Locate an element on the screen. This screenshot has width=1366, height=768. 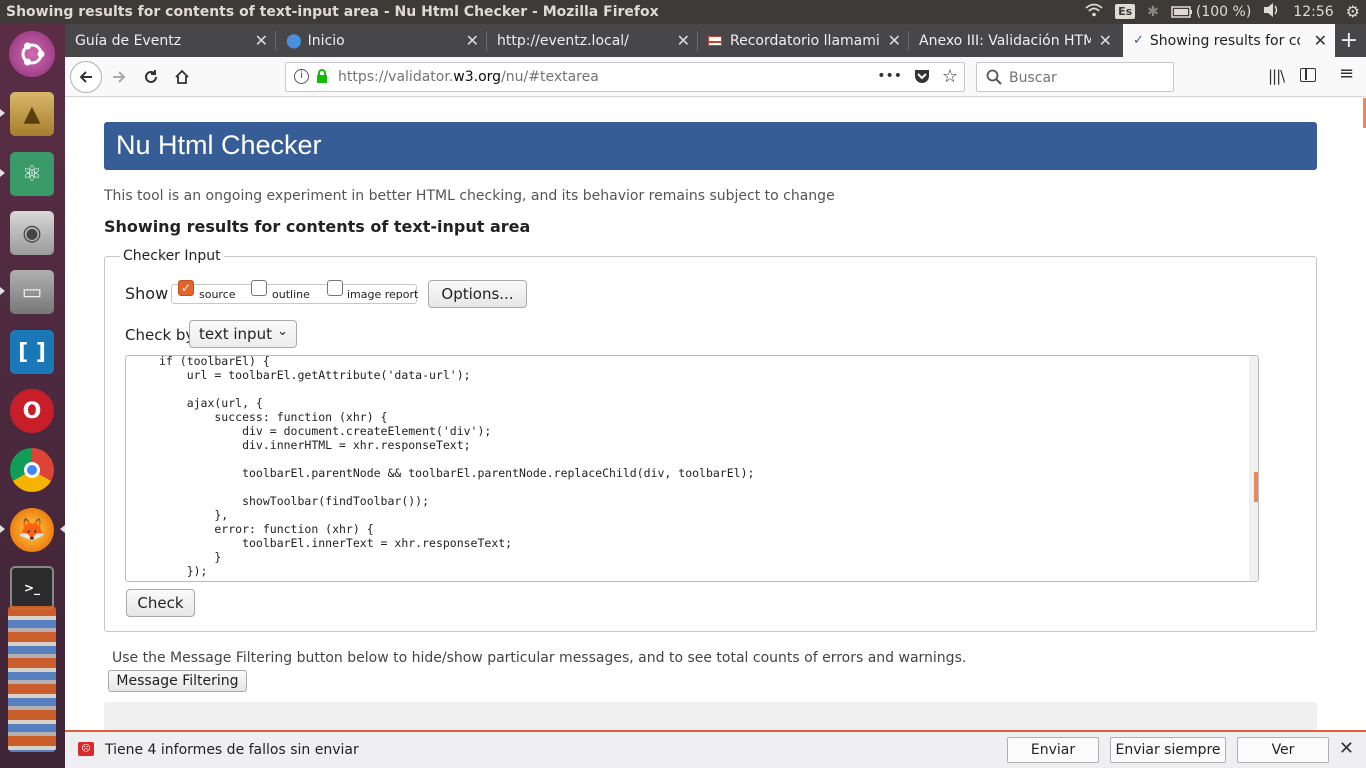
sidebar-toggle-icon is located at coordinates (1308, 75).